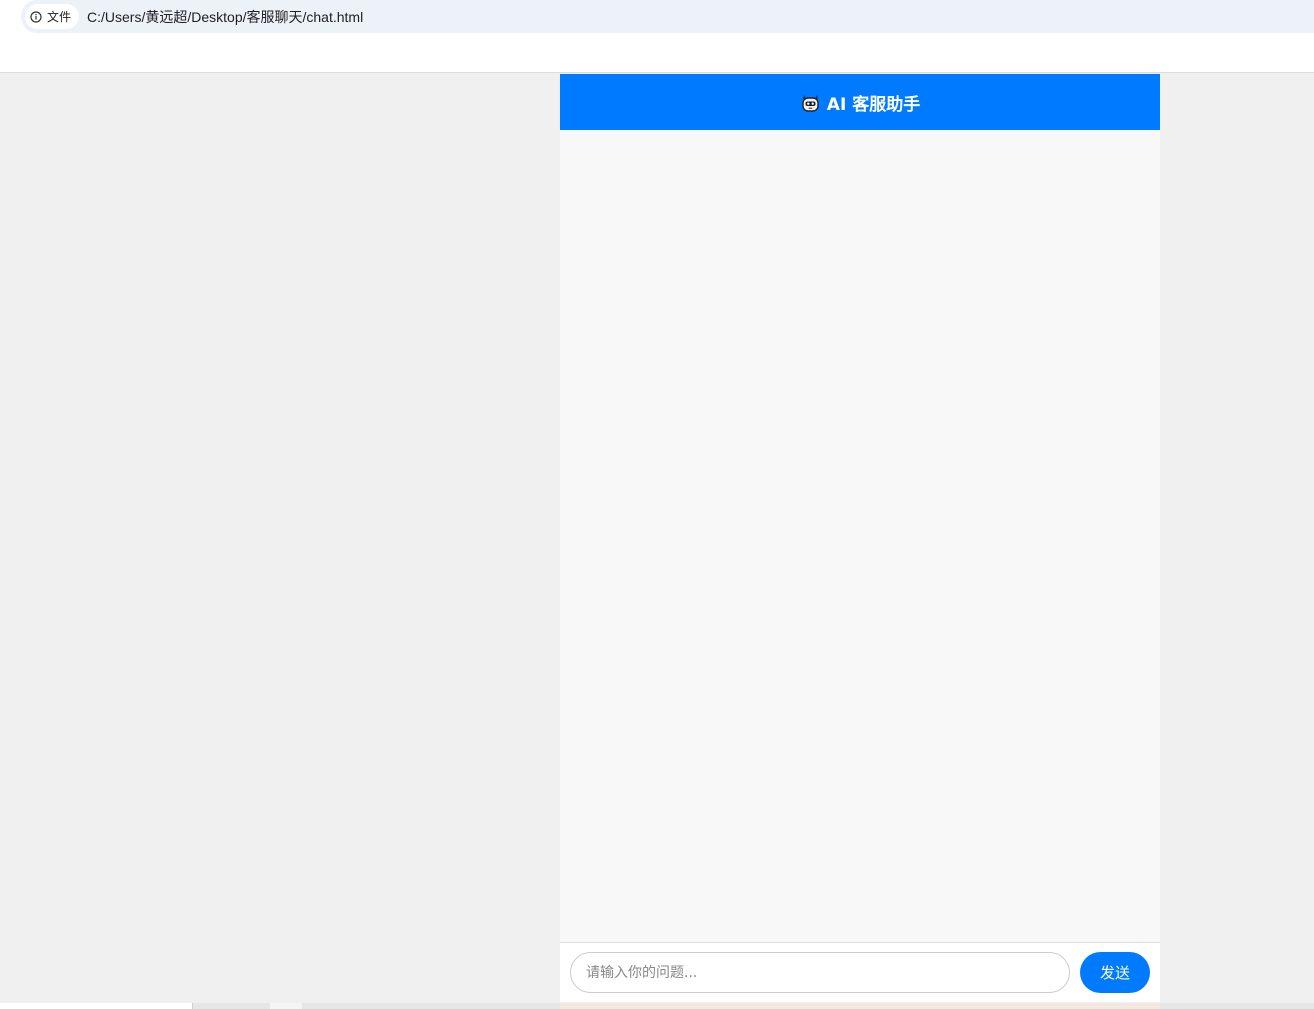 The width and height of the screenshot is (1314, 1009). Describe the element at coordinates (873, 104) in the screenshot. I see `chat-title: AI 客服助手` at that location.